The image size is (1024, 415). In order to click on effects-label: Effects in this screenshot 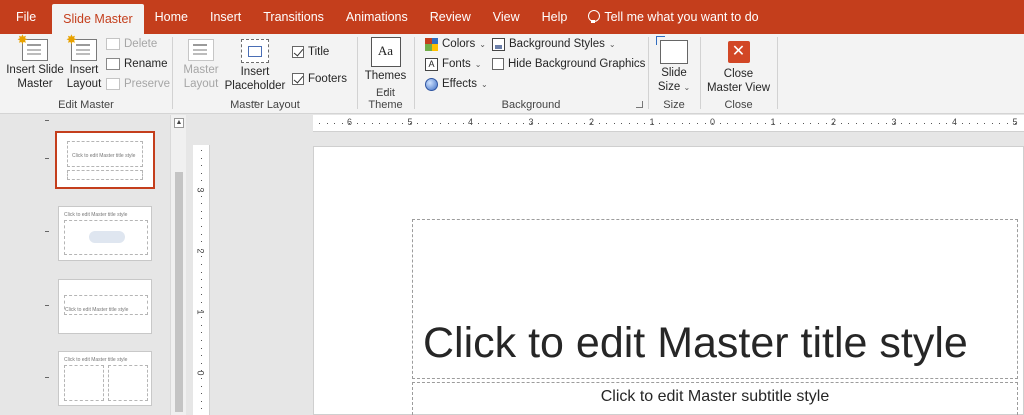, I will do `click(459, 84)`.